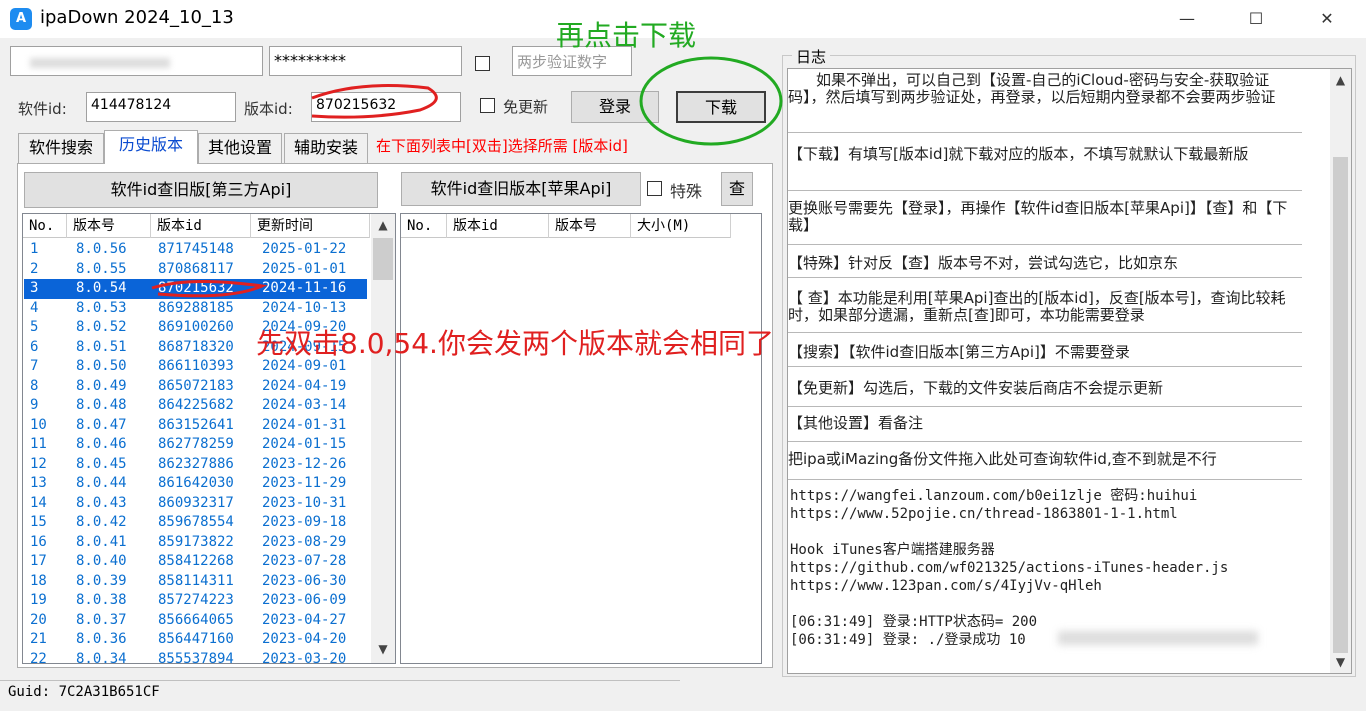 This screenshot has width=1366, height=711. Describe the element at coordinates (374, 101) in the screenshot. I see `red-circle-version-id` at that location.